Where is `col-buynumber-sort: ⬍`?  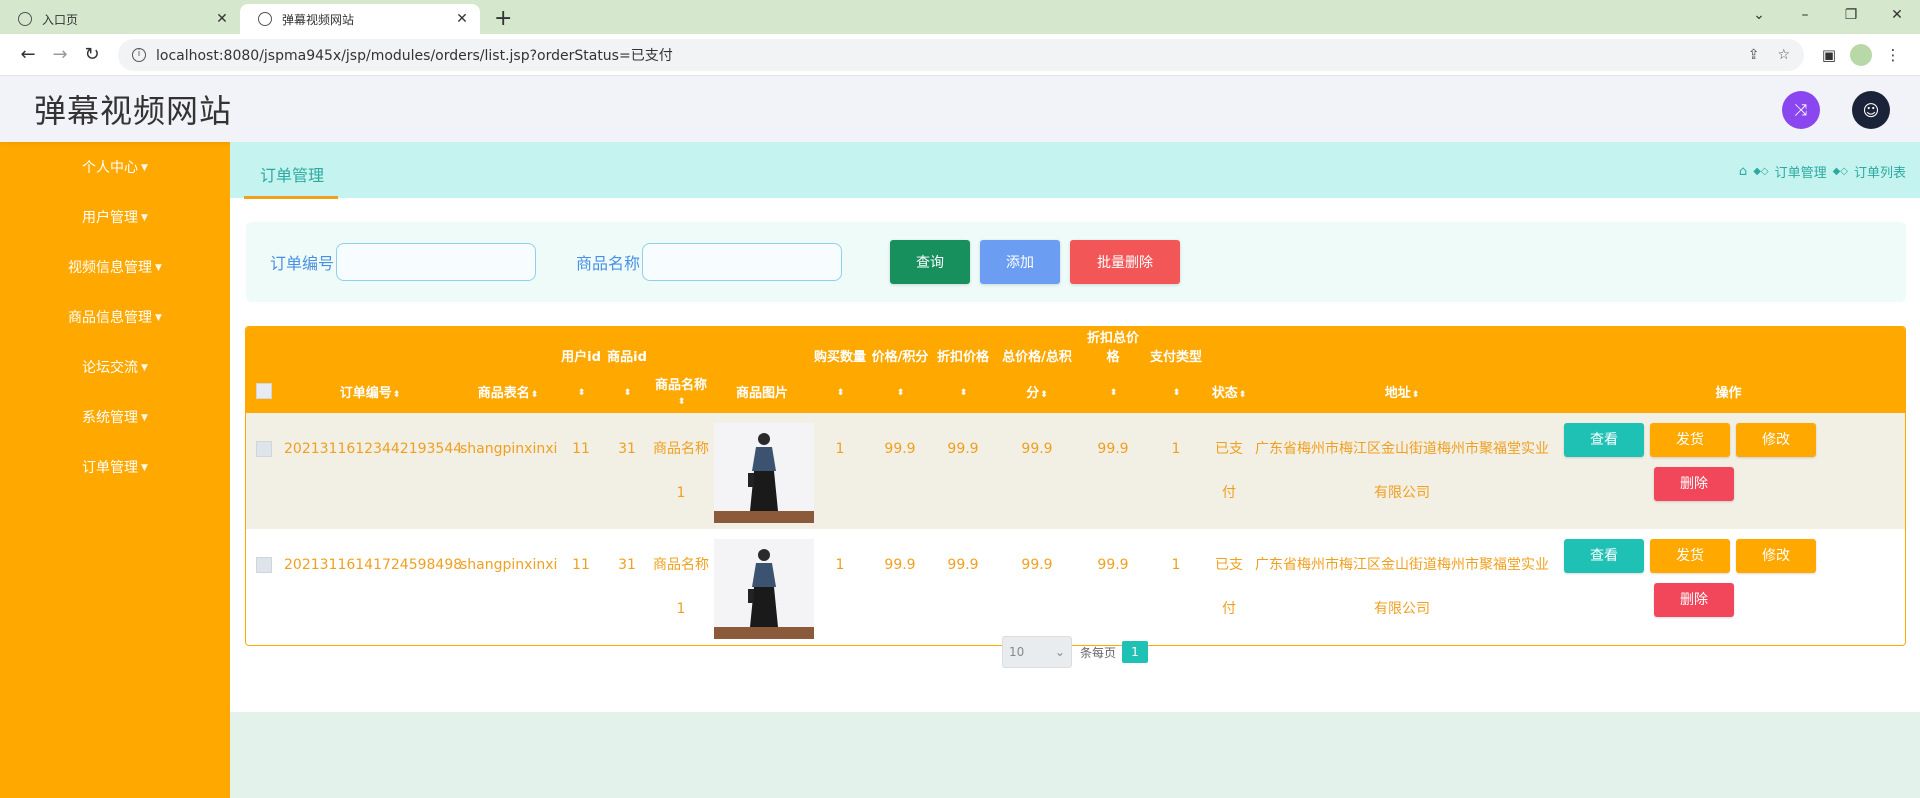
col-buynumber-sort: ⬍ is located at coordinates (840, 391).